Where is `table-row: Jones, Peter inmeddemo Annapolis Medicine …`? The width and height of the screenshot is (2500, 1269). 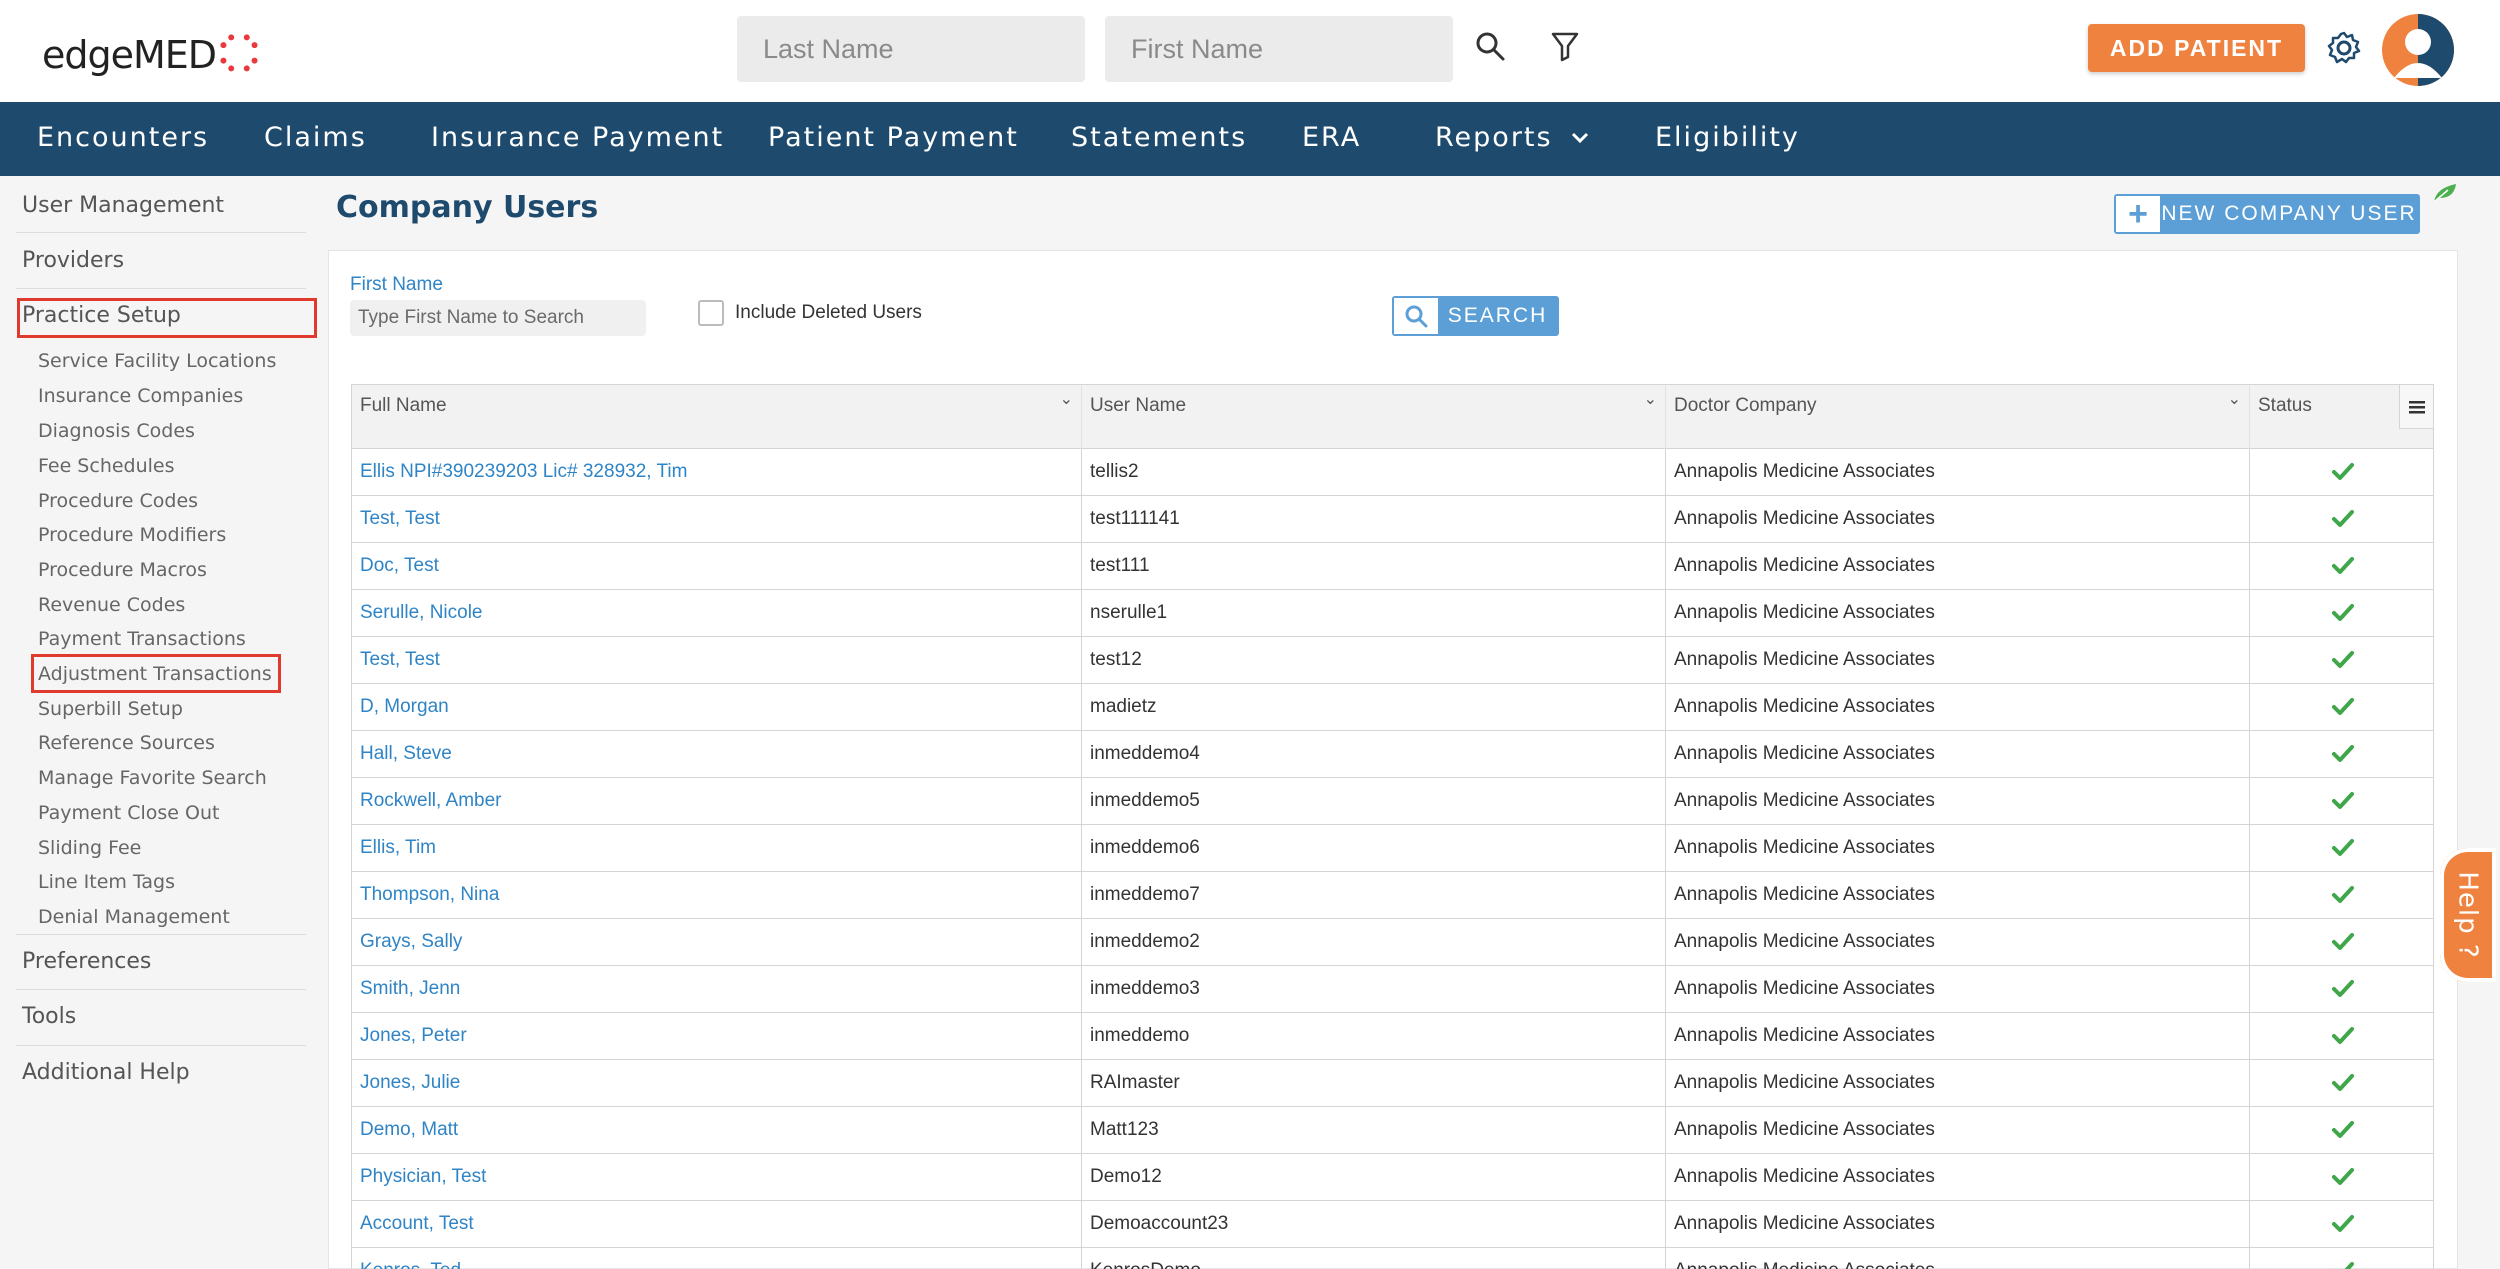
table-row: Jones, Peter inmeddemo Annapolis Medicine … is located at coordinates (1392, 1036).